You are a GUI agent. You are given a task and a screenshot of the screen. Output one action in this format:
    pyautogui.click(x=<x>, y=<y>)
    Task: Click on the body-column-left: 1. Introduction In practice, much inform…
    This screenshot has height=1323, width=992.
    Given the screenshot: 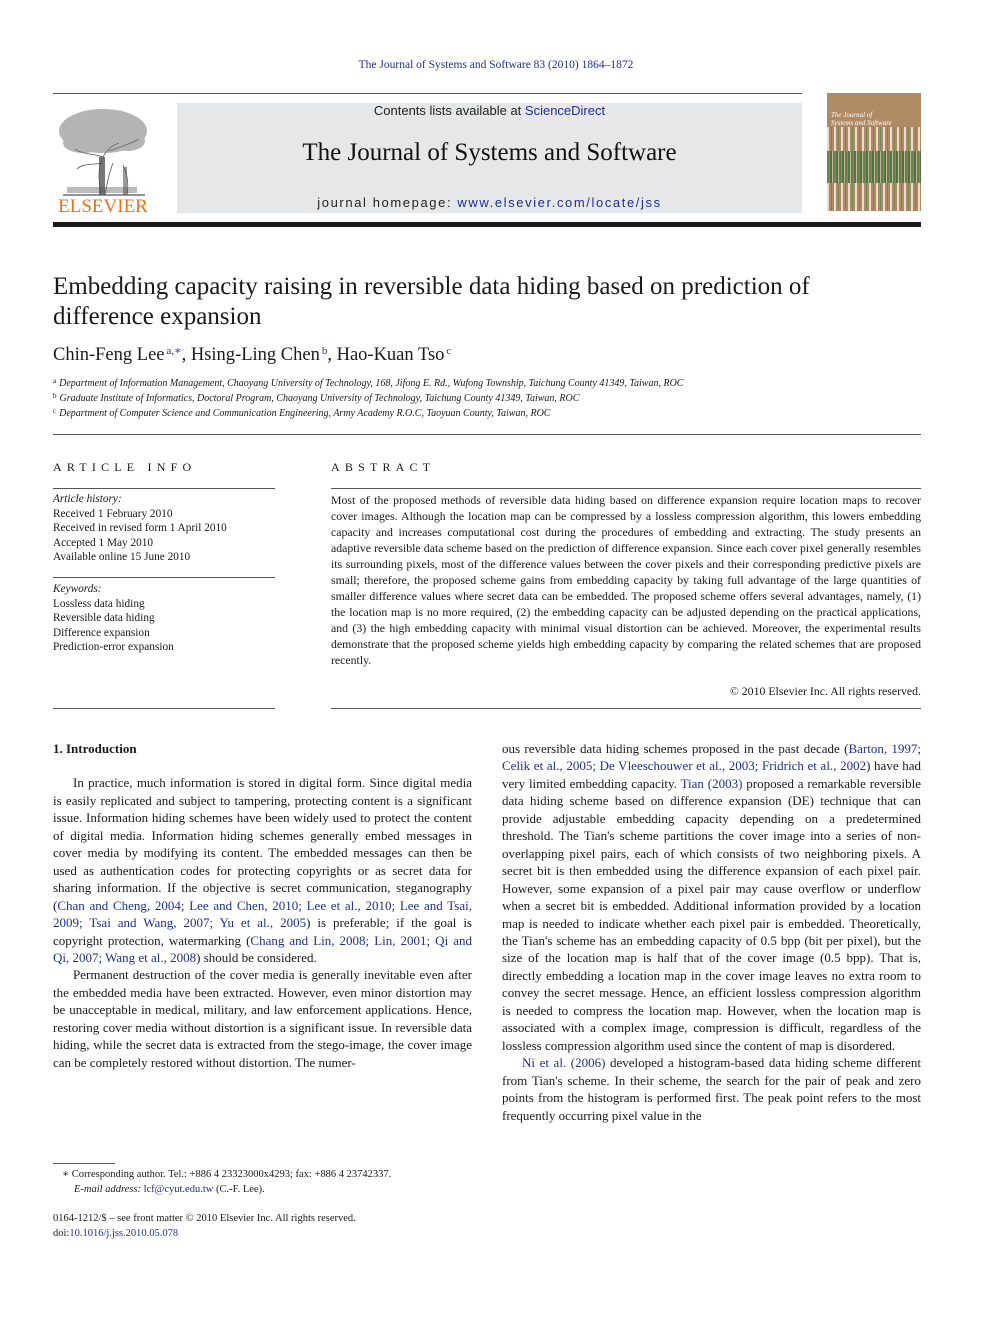 What is the action you would take?
    pyautogui.click(x=262, y=905)
    